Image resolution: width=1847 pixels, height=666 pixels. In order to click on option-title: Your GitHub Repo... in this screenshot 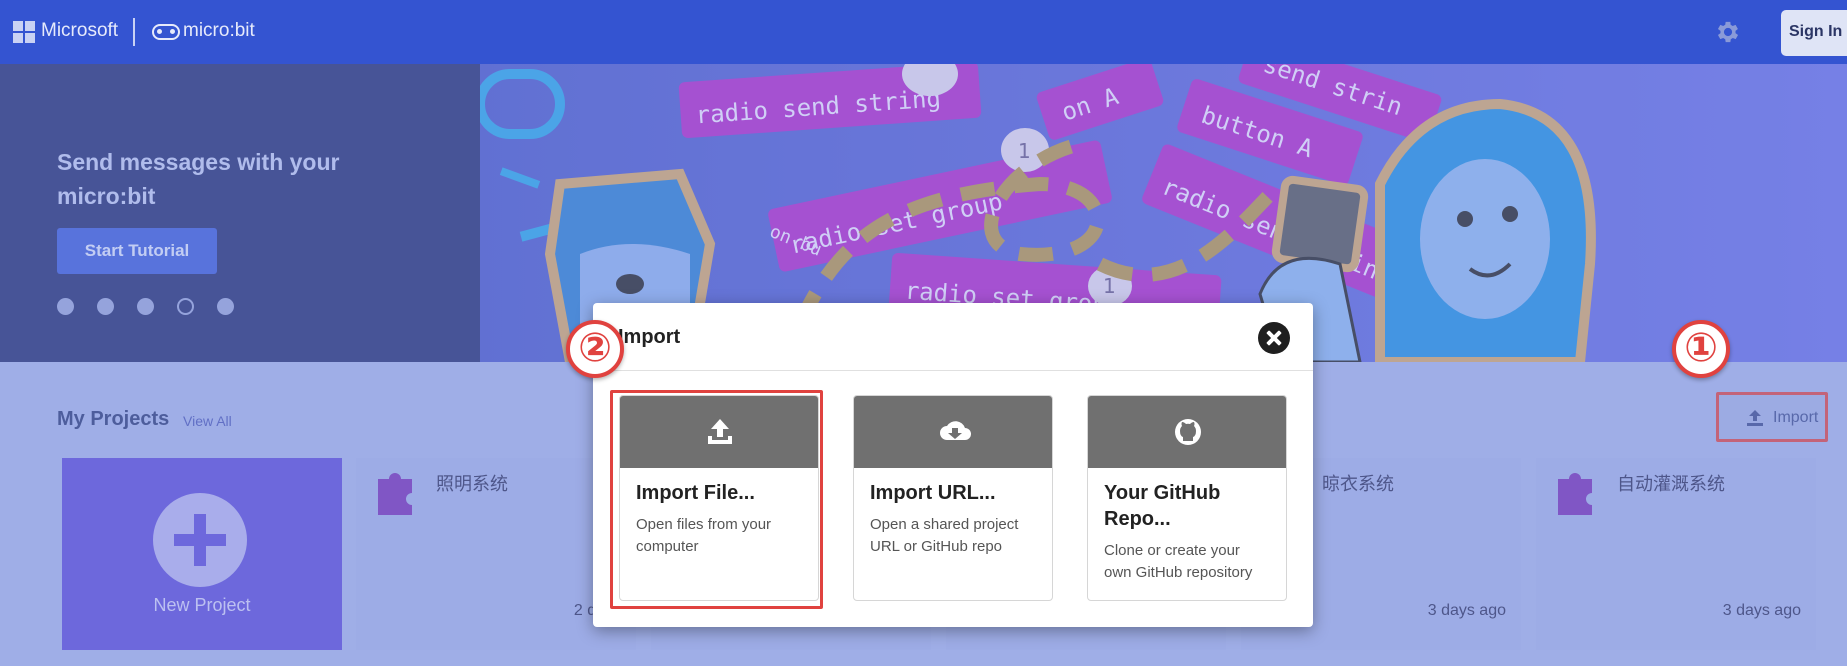, I will do `click(1162, 506)`.